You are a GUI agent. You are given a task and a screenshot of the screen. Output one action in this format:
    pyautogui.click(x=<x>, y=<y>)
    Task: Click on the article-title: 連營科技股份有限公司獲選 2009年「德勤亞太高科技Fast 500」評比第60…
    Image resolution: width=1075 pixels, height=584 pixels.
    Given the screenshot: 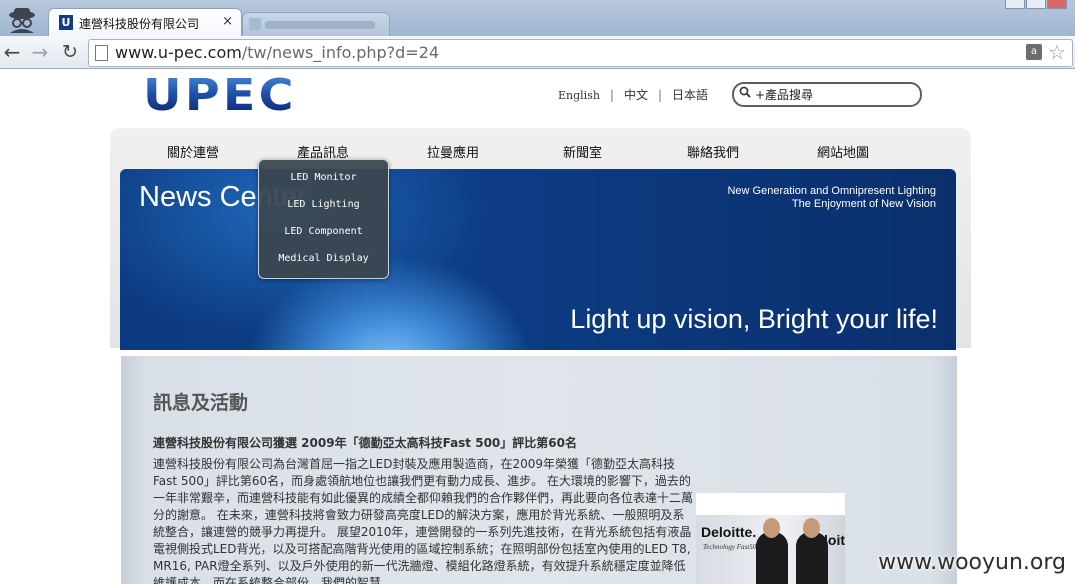 What is the action you would take?
    pyautogui.click(x=365, y=443)
    